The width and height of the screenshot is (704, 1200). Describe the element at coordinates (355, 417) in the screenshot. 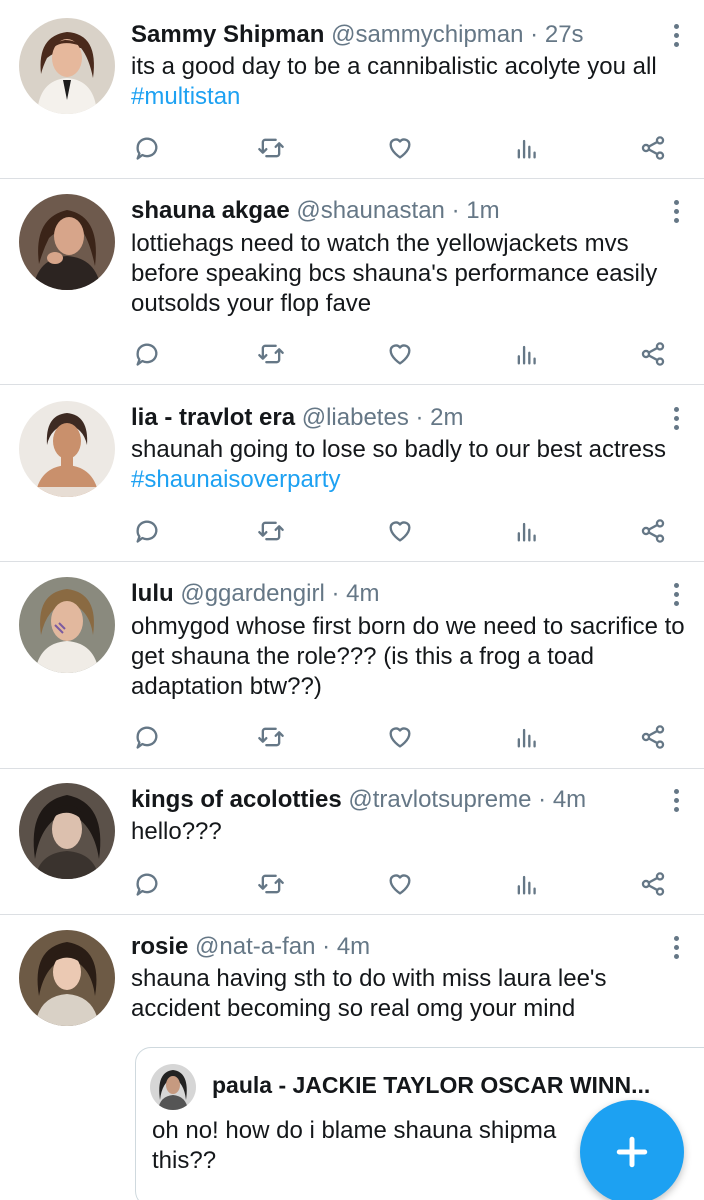

I see `user-handle: @liabetes` at that location.